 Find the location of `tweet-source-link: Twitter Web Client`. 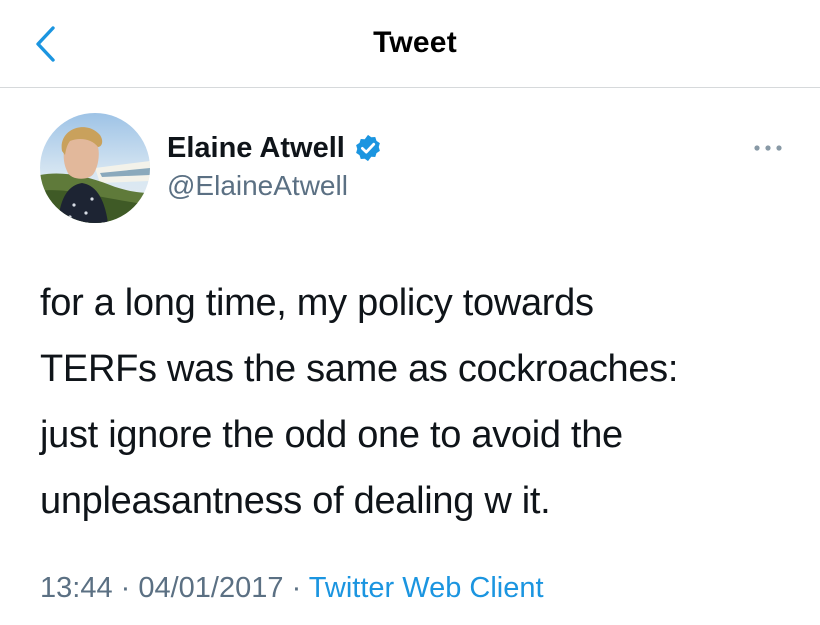

tweet-source-link: Twitter Web Client is located at coordinates (426, 588).